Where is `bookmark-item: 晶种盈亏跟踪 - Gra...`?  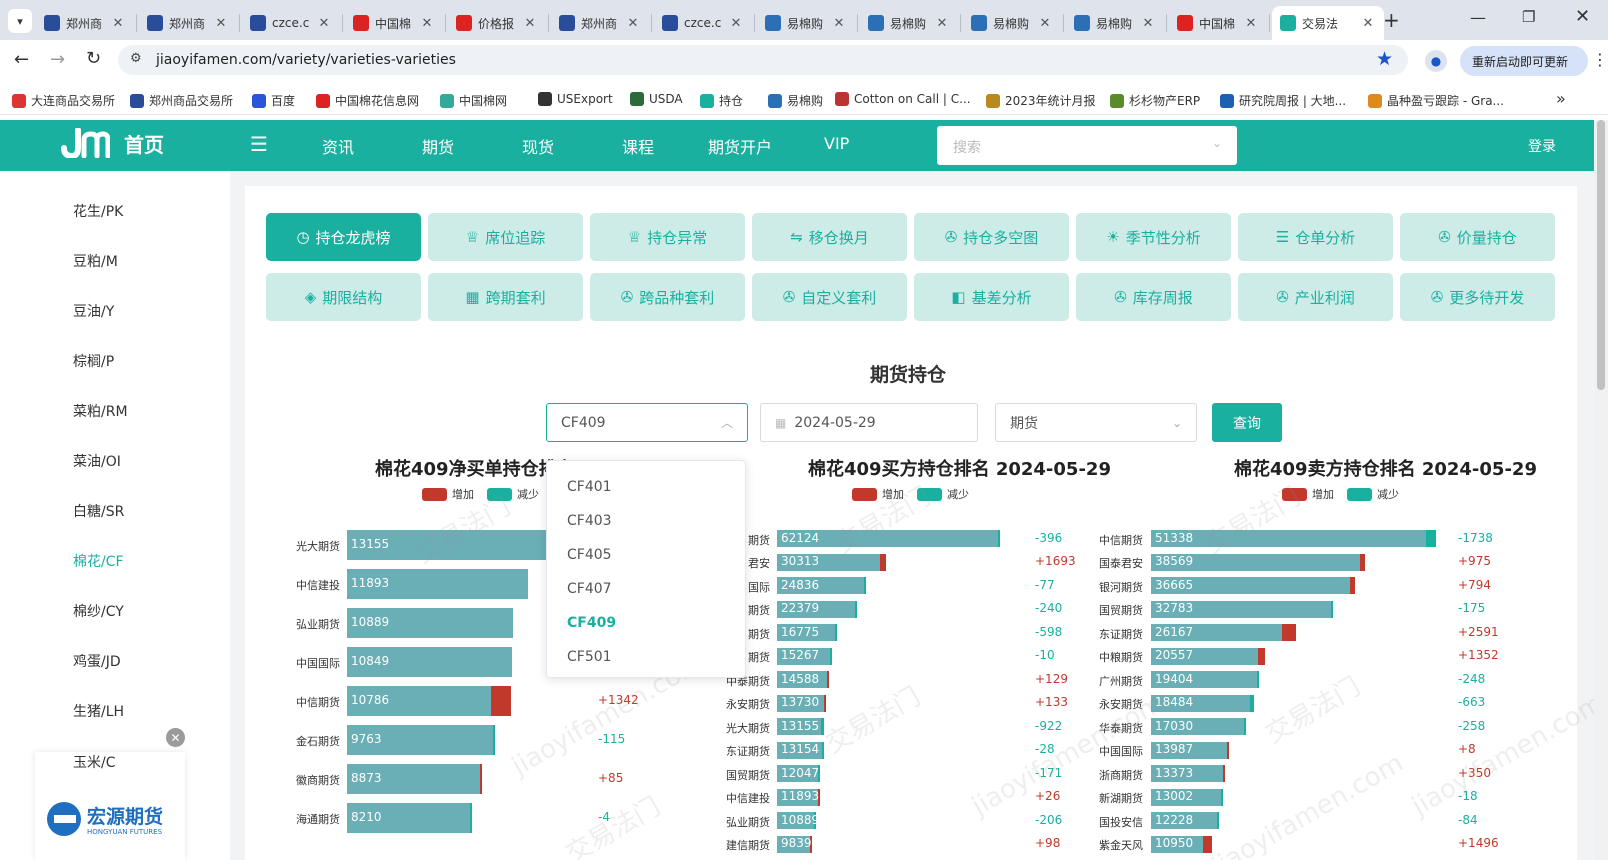
bookmark-item: 晶种盈亏跟踪 - Gra... is located at coordinates (1436, 100).